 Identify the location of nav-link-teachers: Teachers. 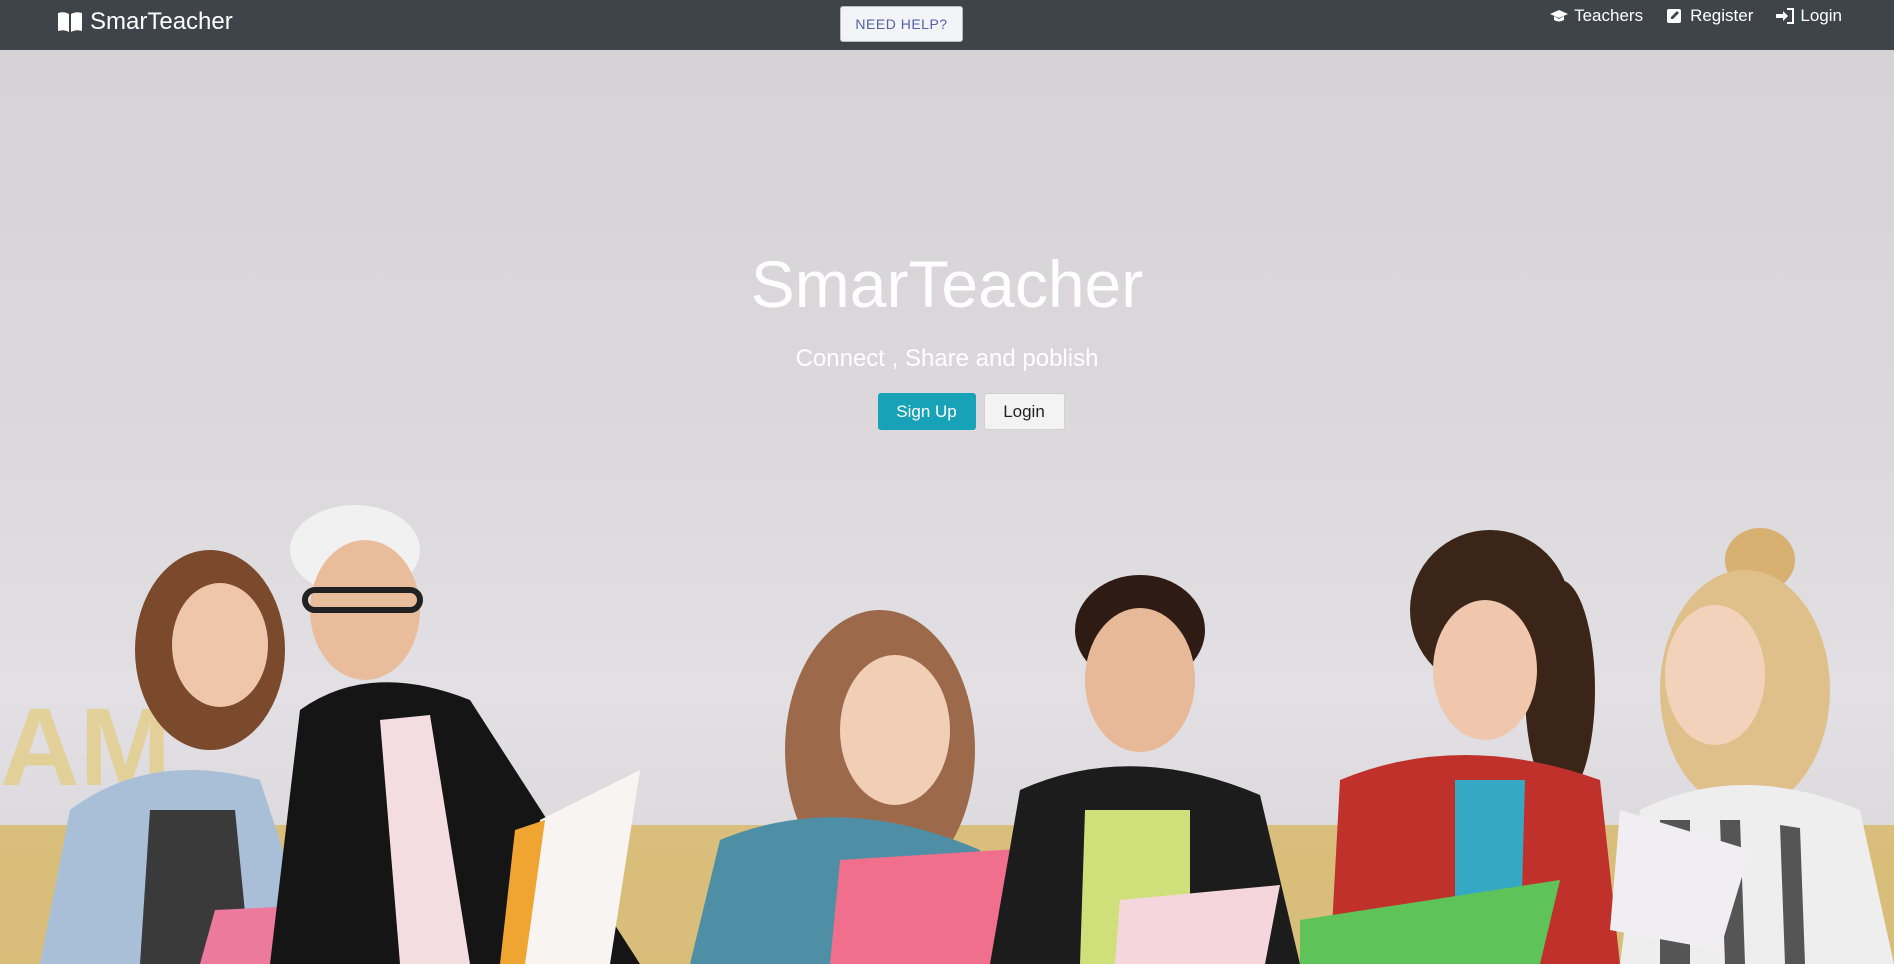
(1596, 16).